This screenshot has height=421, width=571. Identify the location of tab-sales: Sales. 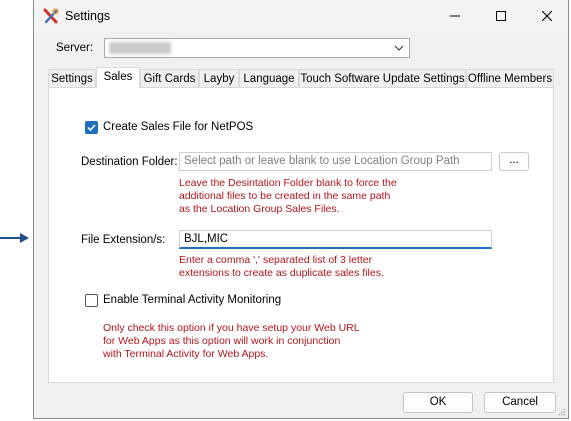
(118, 77).